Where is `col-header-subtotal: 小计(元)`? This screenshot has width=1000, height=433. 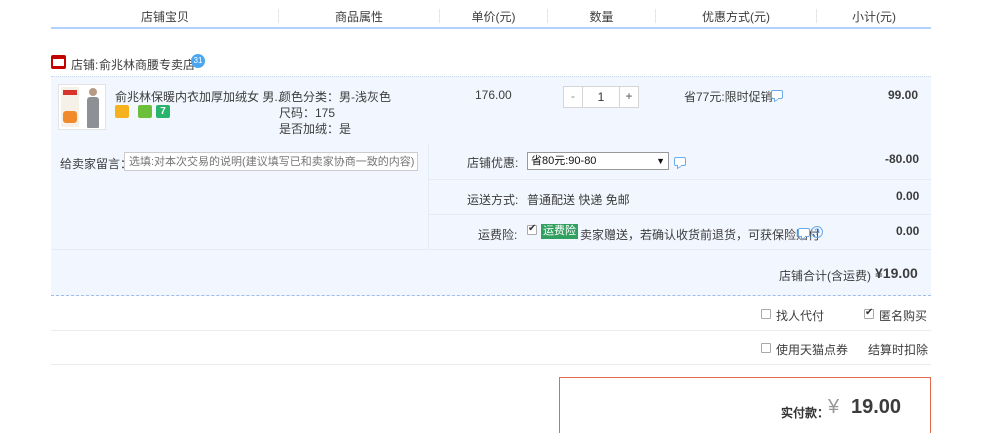 col-header-subtotal: 小计(元) is located at coordinates (874, 17).